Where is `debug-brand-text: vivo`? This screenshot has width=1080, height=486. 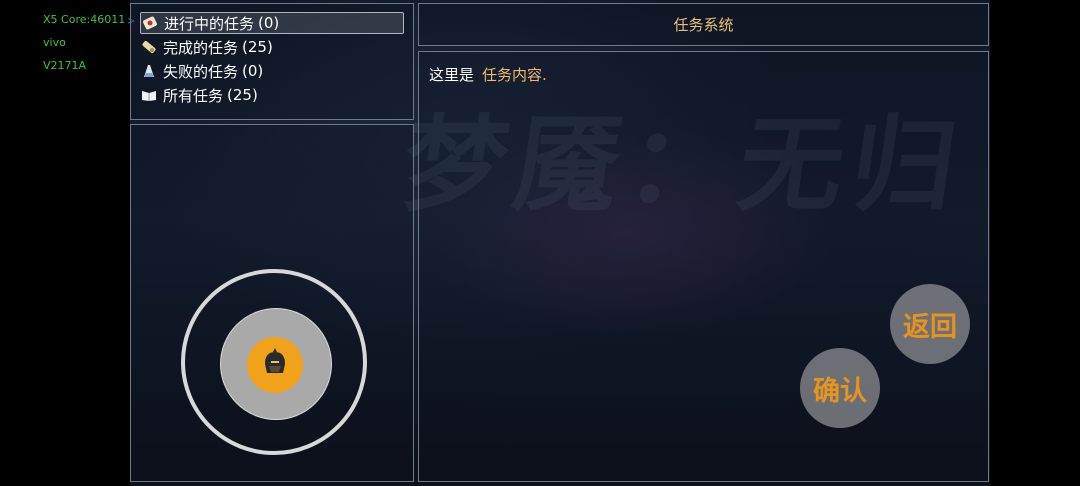
debug-brand-text: vivo is located at coordinates (54, 42).